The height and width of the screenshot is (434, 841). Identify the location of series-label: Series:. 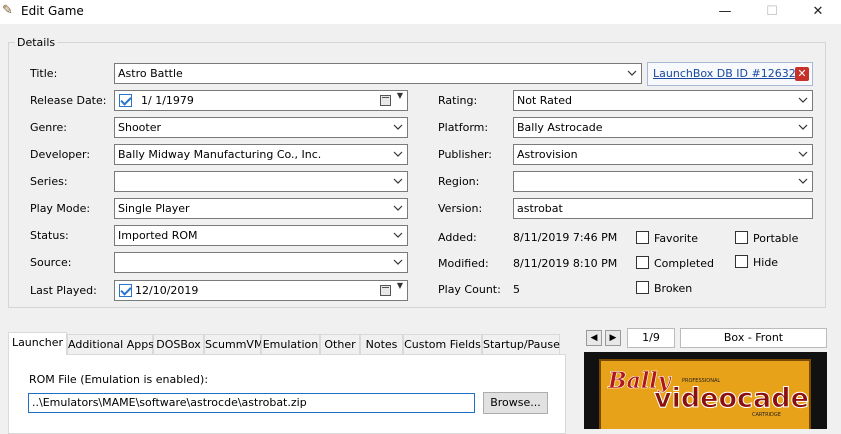
(49, 181).